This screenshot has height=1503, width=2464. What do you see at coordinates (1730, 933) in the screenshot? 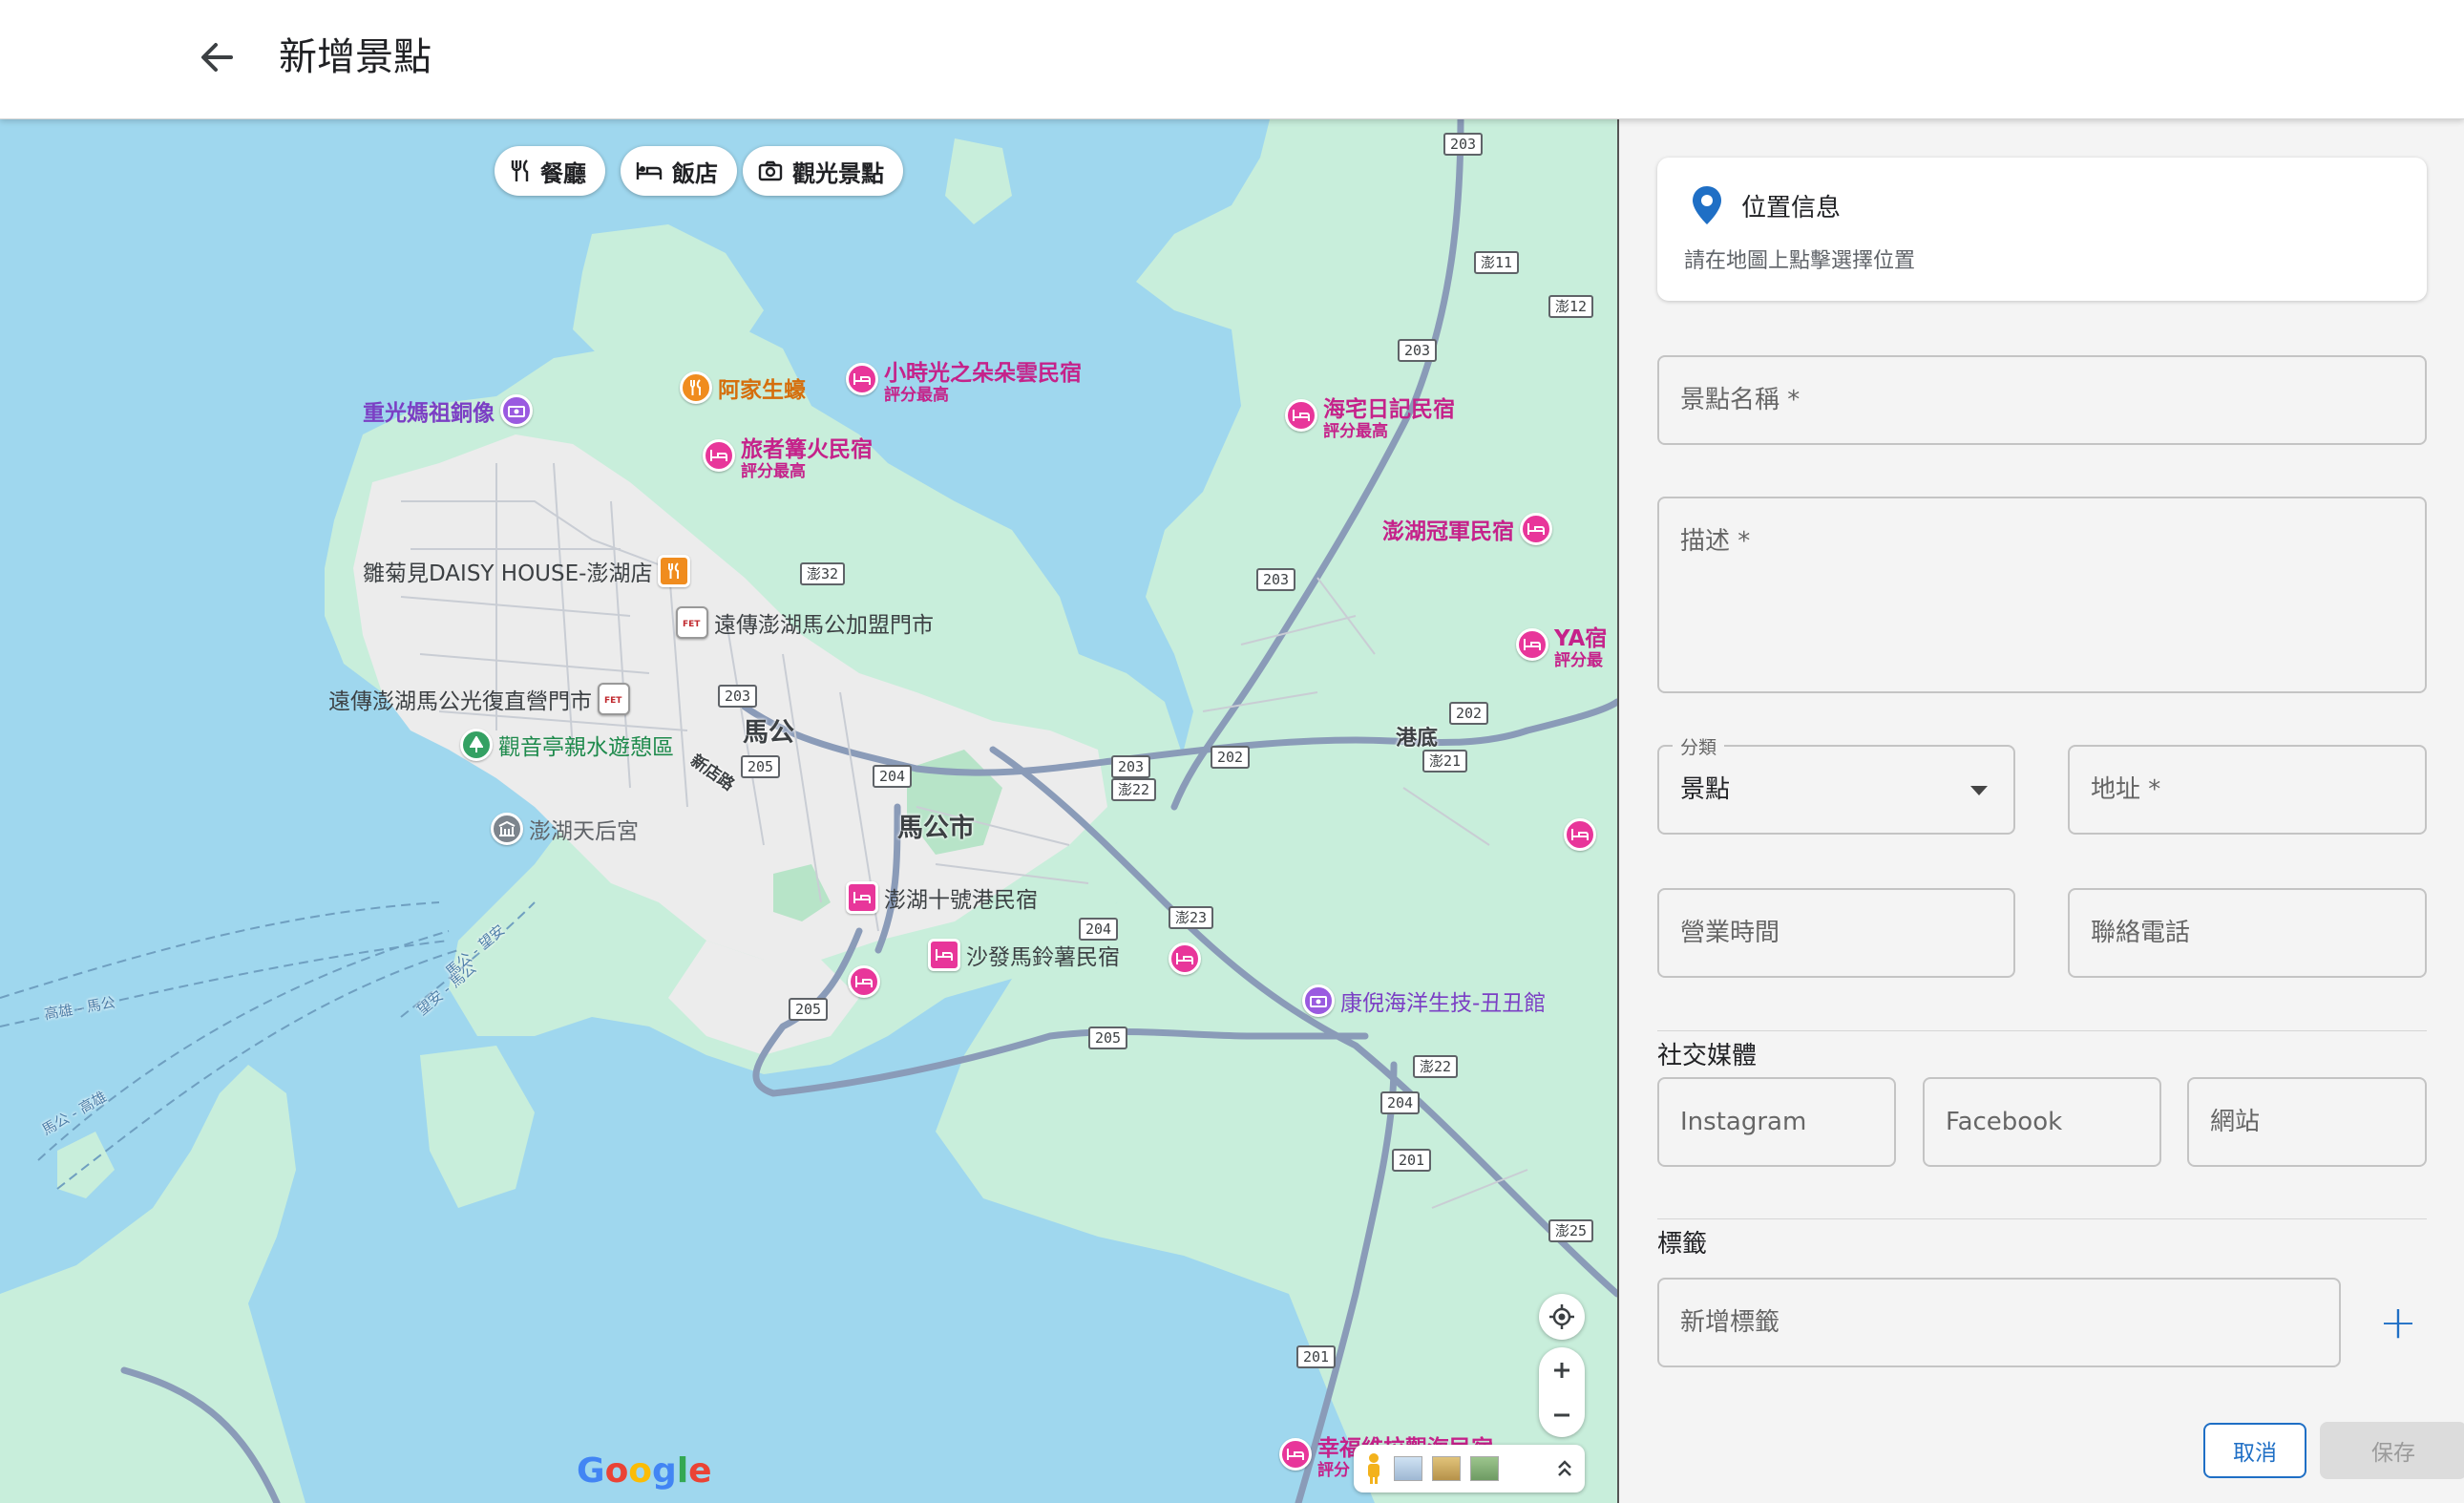
I see `opening-hours-placeholder: 營業時間` at bounding box center [1730, 933].